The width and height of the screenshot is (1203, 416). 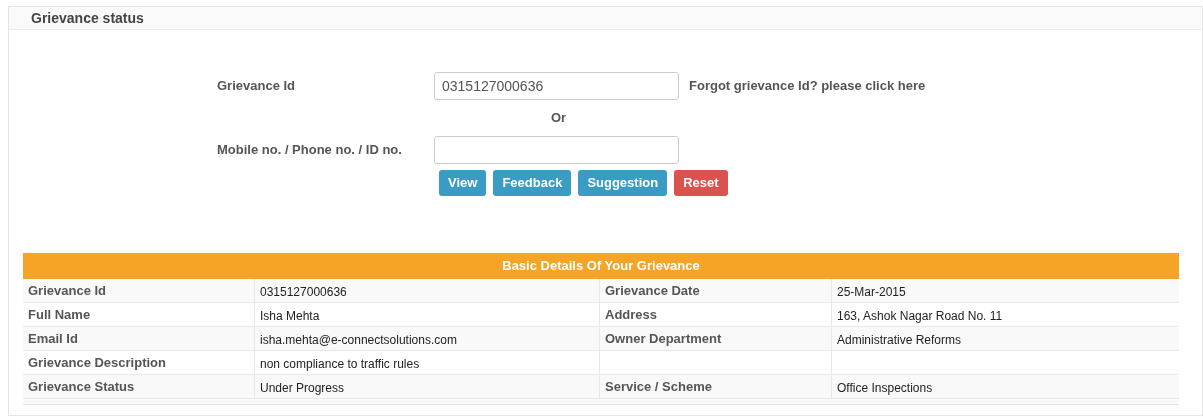 I want to click on row-label: Email Id, so click(x=53, y=339).